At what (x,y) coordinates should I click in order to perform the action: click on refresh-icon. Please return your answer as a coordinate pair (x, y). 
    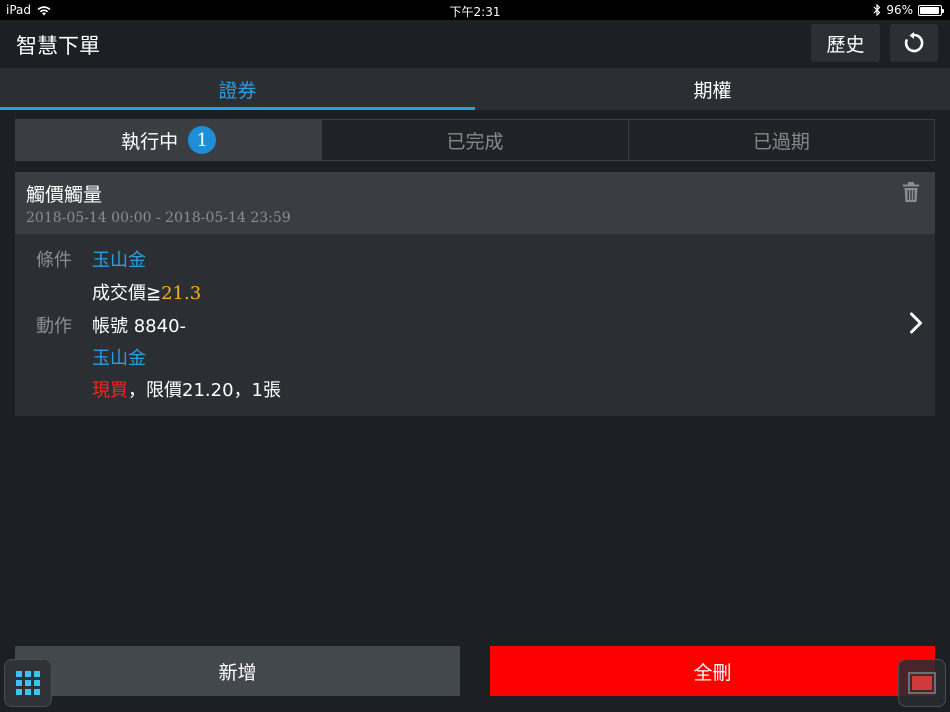
    Looking at the image, I should click on (914, 42).